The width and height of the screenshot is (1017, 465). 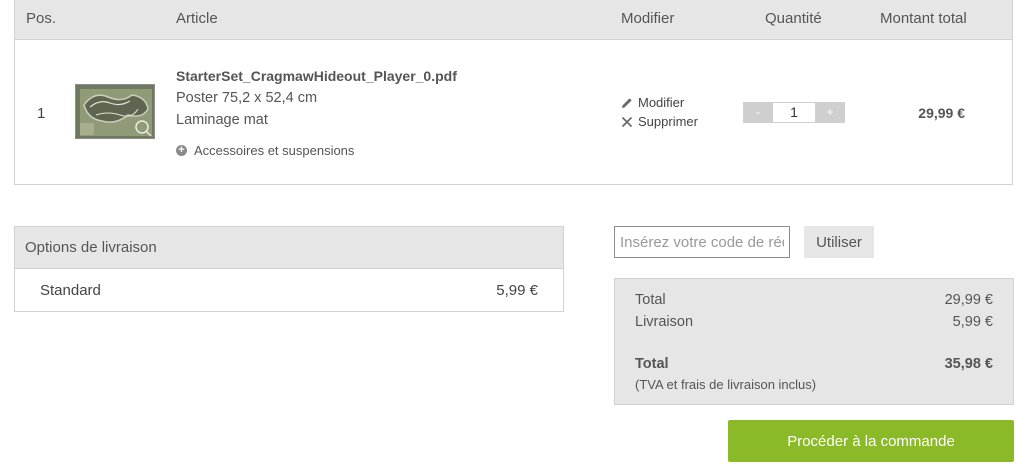 I want to click on item-format: Poster 75,2 x 52,4 cm, so click(x=247, y=98).